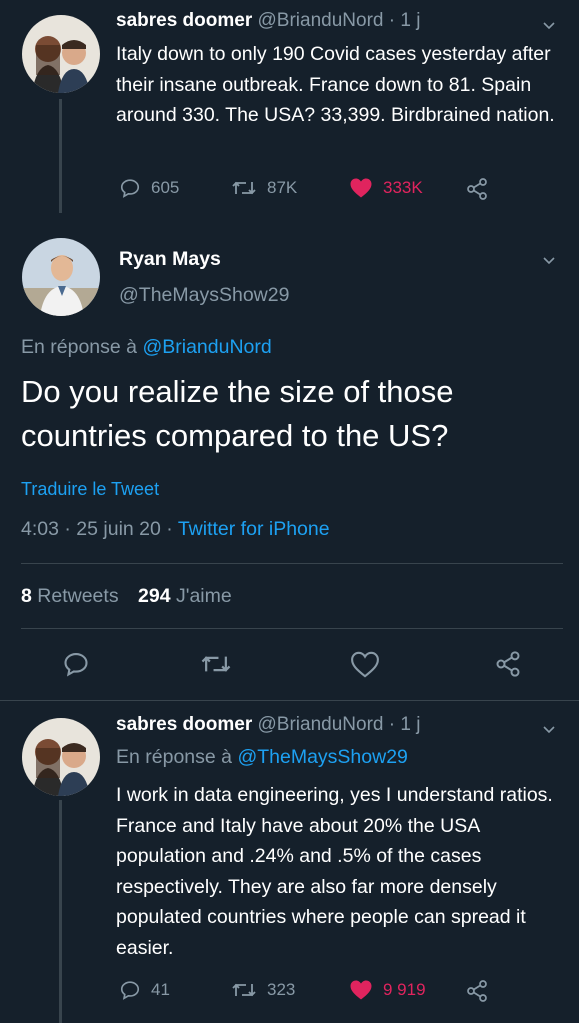  I want to click on like-button: 333K, so click(386, 188).